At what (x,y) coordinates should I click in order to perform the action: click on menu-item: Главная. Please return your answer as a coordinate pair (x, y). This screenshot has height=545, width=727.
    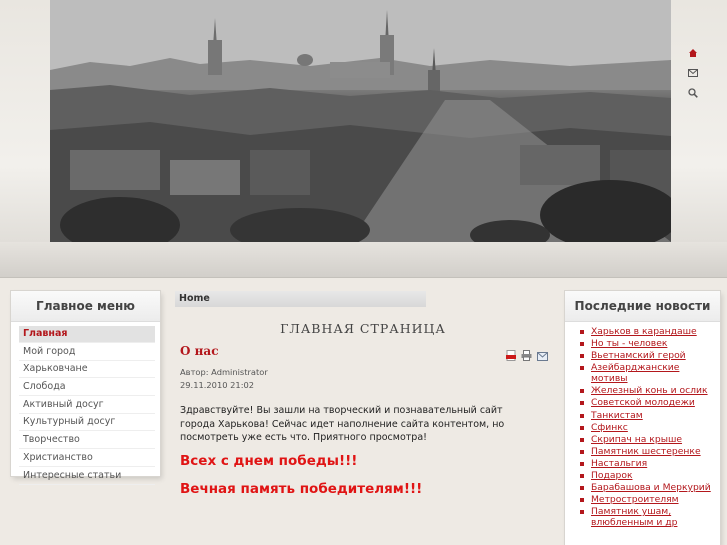
    Looking at the image, I should click on (87, 334).